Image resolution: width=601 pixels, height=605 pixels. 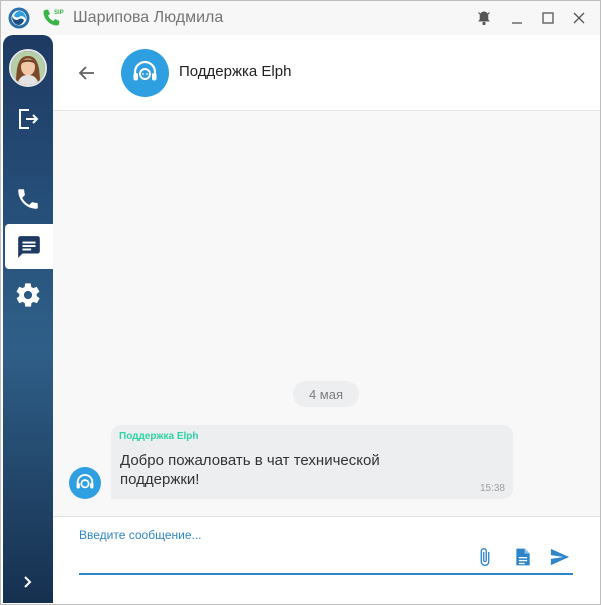 What do you see at coordinates (59, 13) in the screenshot?
I see `sip-badge: SIP` at bounding box center [59, 13].